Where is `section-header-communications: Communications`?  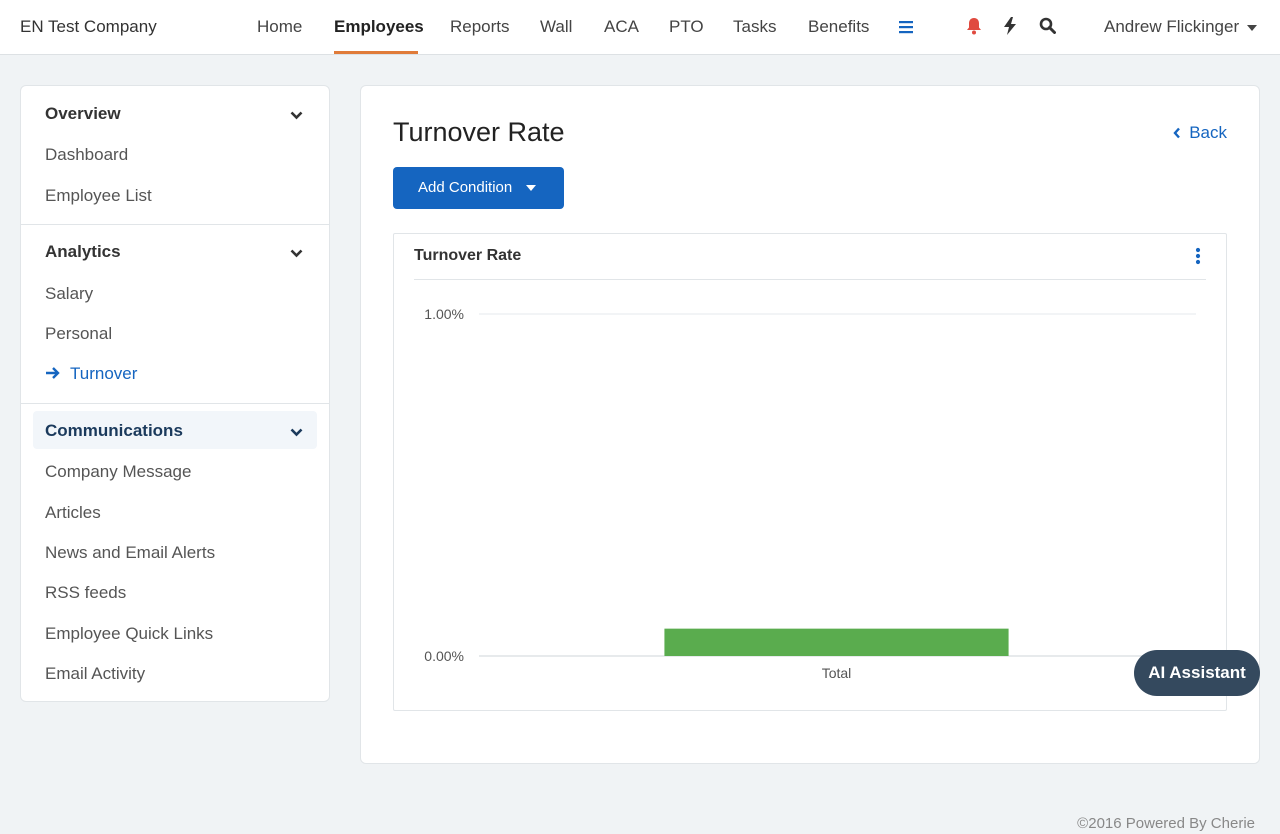 section-header-communications: Communications is located at coordinates (175, 430).